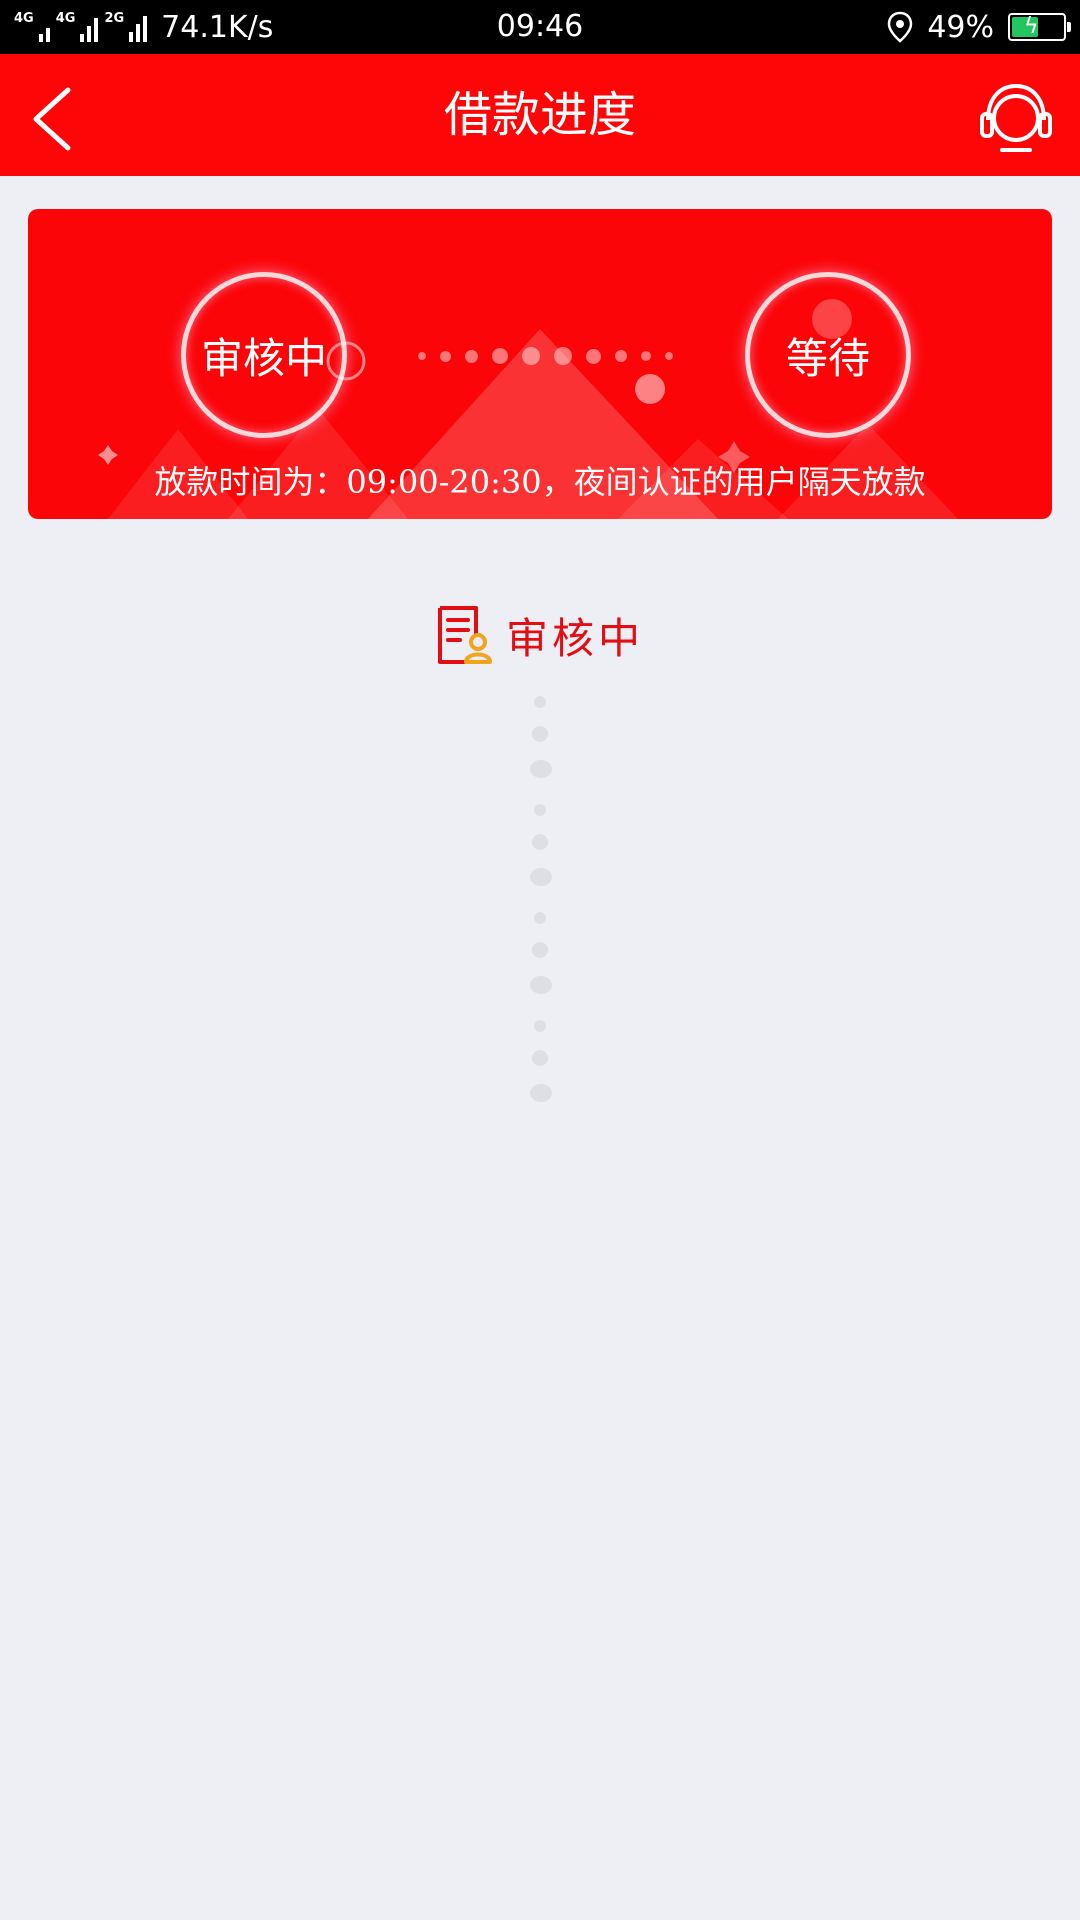  Describe the element at coordinates (574, 638) in the screenshot. I see `review-status-label: 审核中` at that location.